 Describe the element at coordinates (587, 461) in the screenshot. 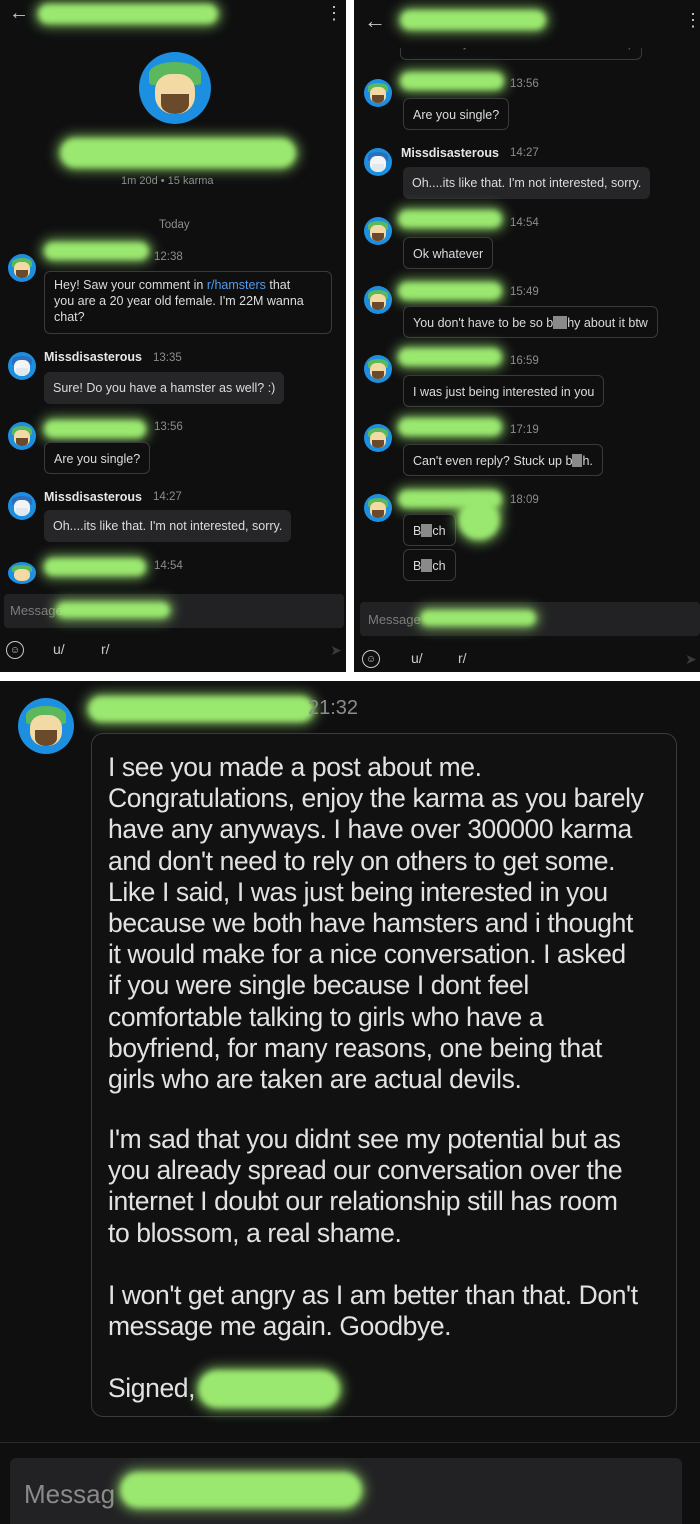

I see `message-text: h.` at that location.